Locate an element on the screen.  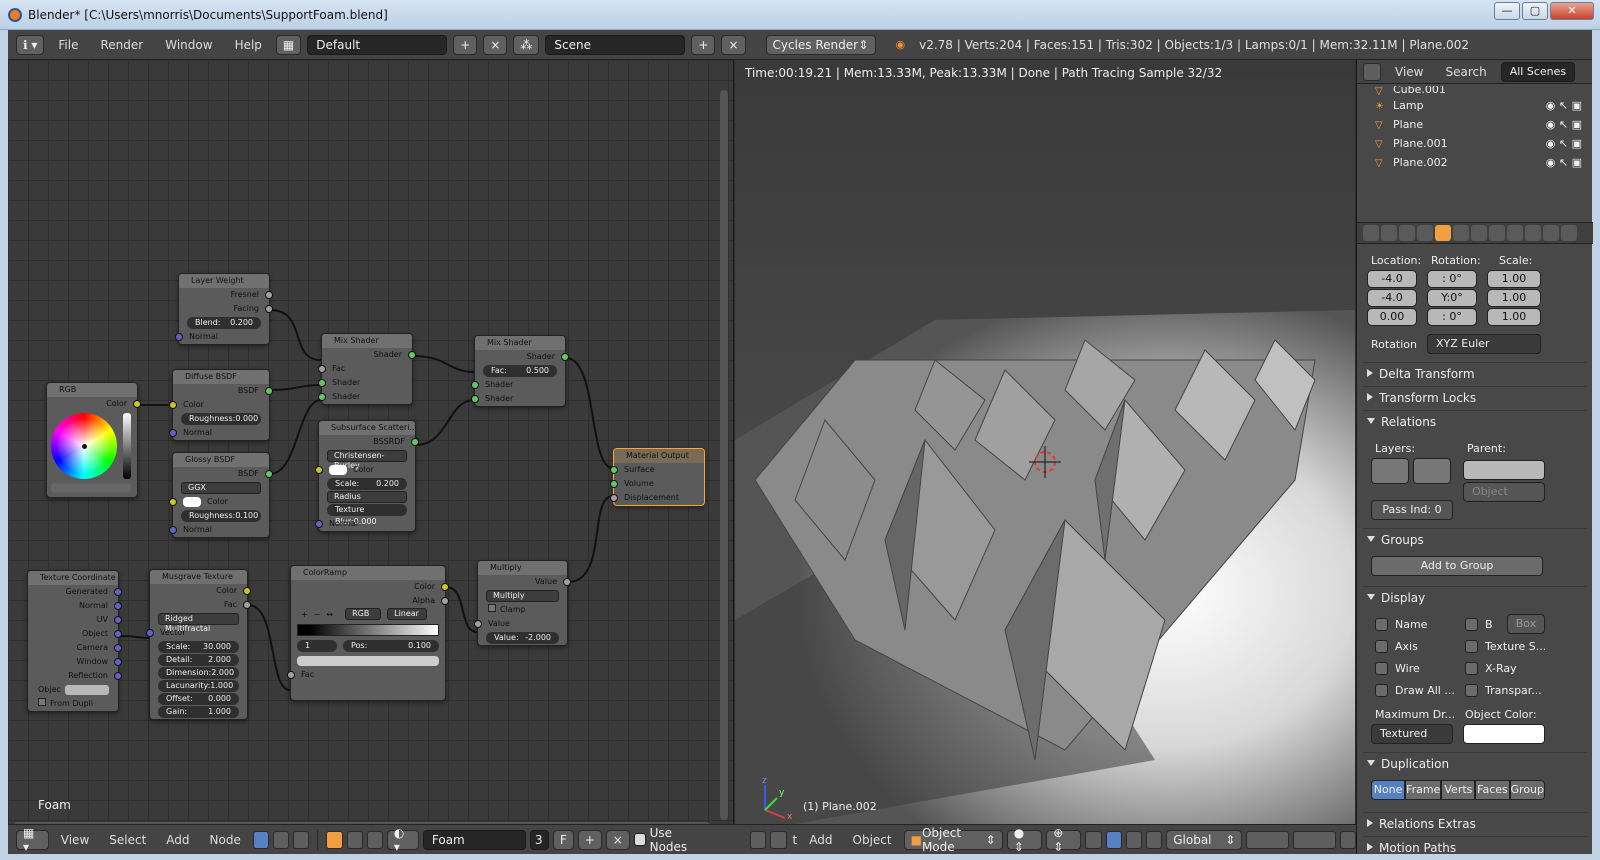
outliner-item: ☀ Lamp ◉ ↖ ▣ is located at coordinates (1474, 105).